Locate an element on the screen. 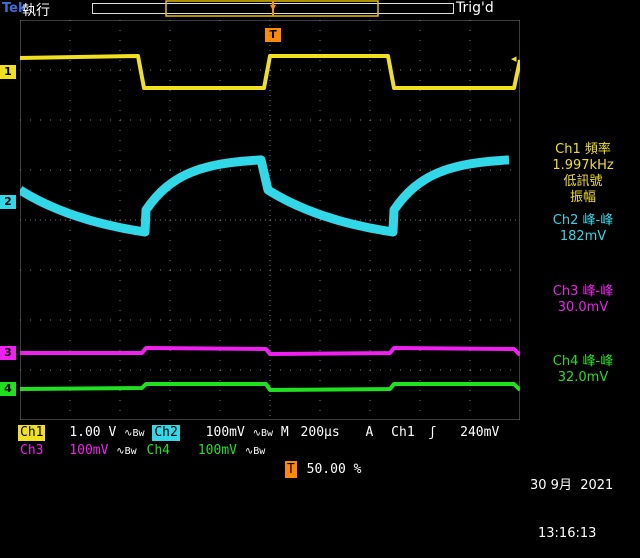 This screenshot has height=558, width=640. ch1-frequency-measurement: Ch1 頻率 1.997kHz 低訊號 振幅 is located at coordinates (583, 173).